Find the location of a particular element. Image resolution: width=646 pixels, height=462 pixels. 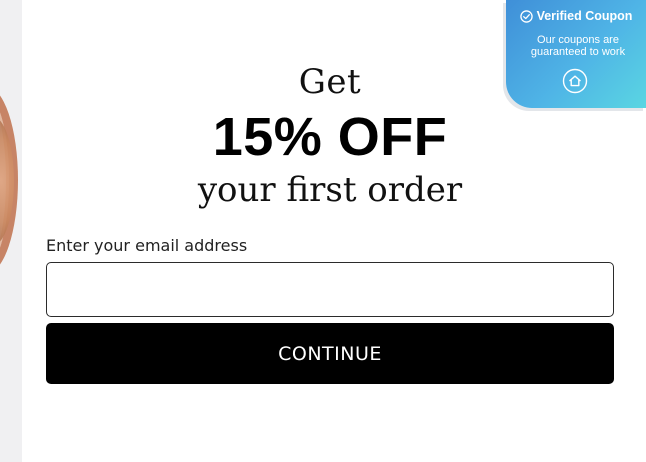

heading-offer: 15% OFF is located at coordinates (330, 137).